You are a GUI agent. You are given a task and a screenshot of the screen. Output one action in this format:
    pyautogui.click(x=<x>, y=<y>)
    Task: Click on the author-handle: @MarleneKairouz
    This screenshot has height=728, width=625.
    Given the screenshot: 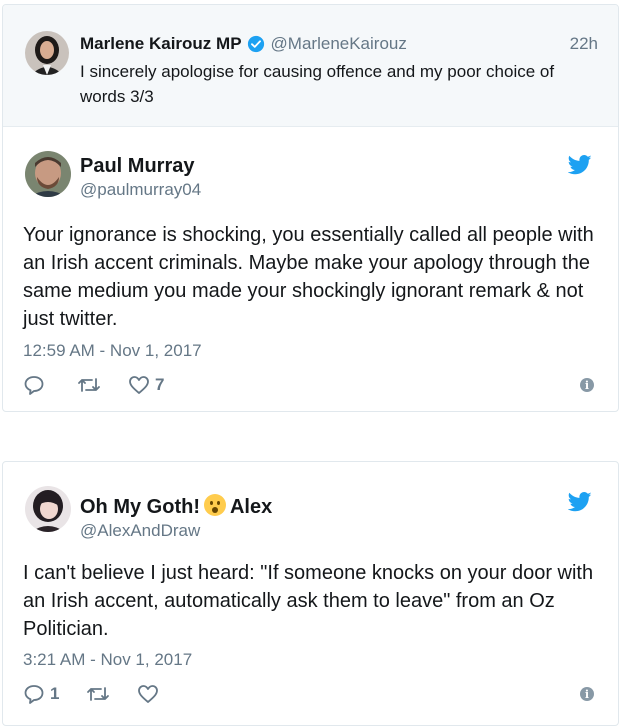 What is the action you would take?
    pyautogui.click(x=339, y=44)
    